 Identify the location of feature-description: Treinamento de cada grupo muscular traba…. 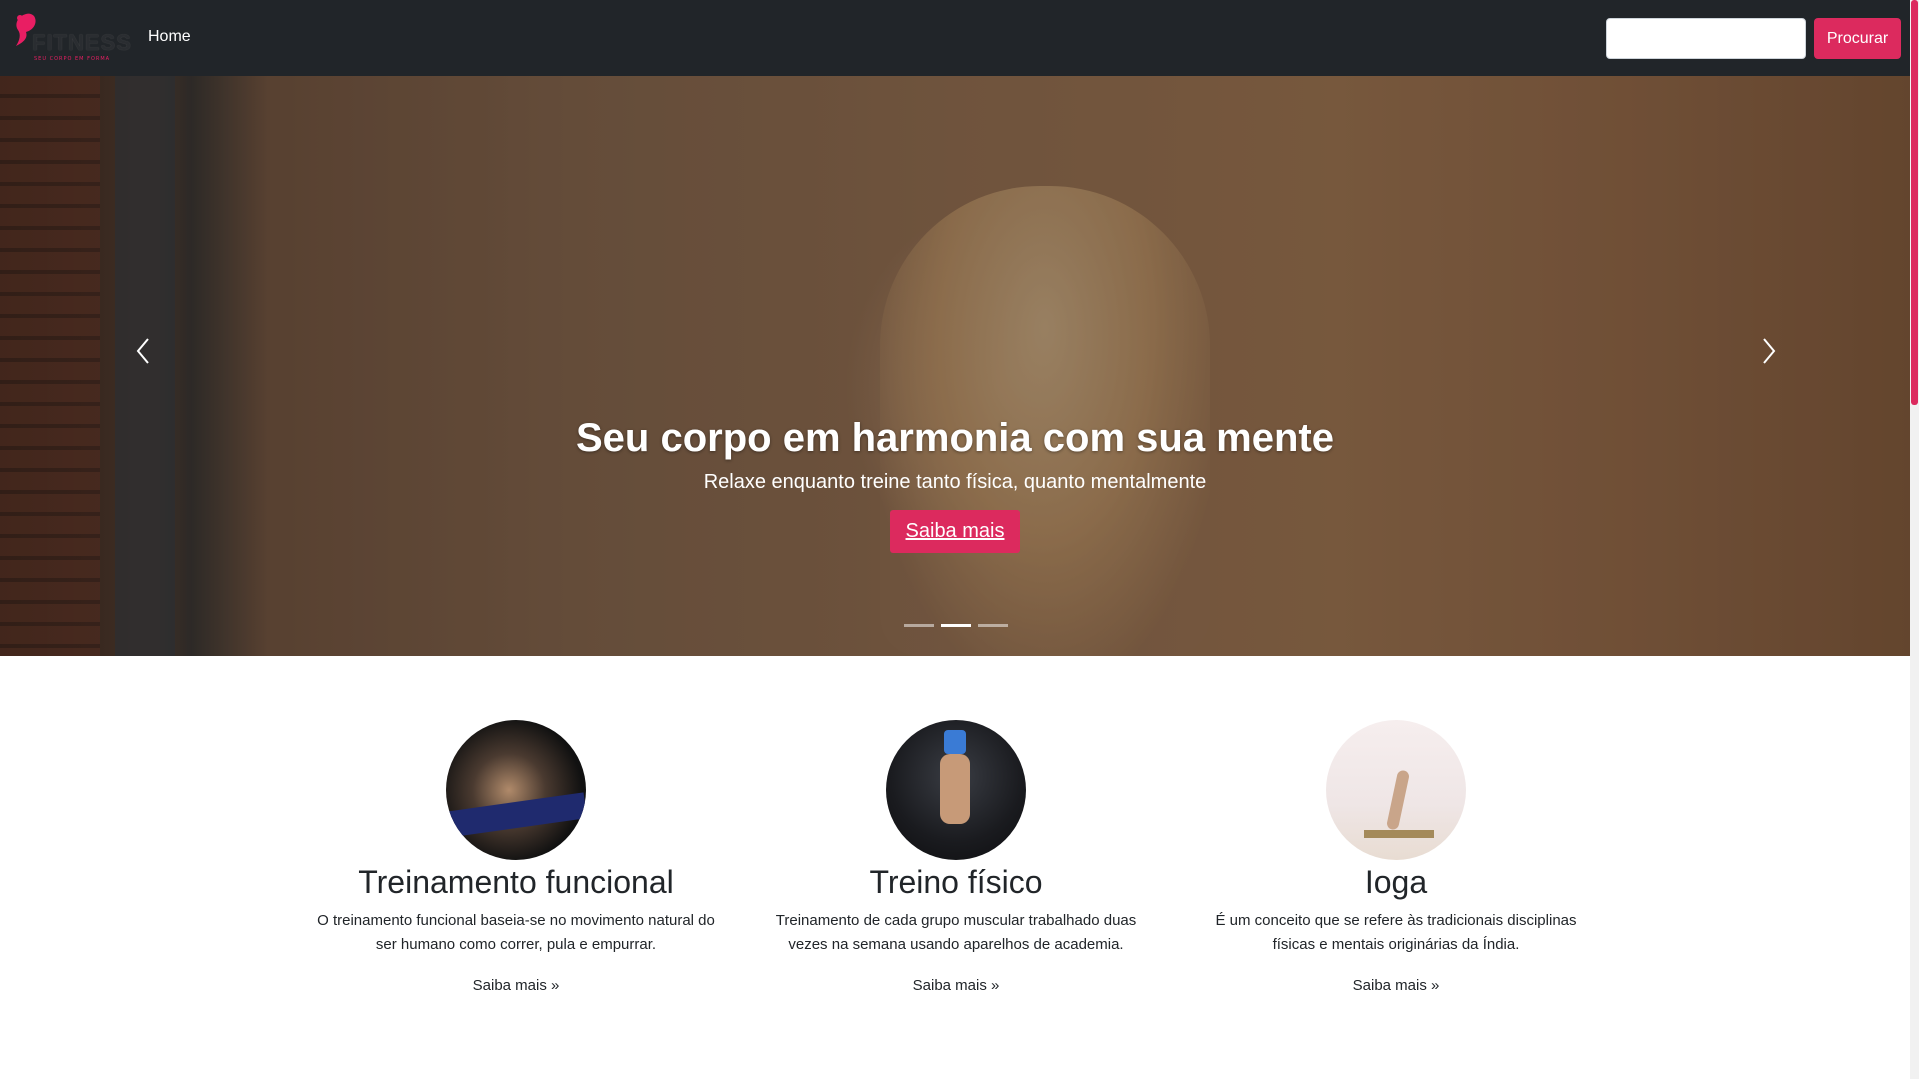
(956, 932).